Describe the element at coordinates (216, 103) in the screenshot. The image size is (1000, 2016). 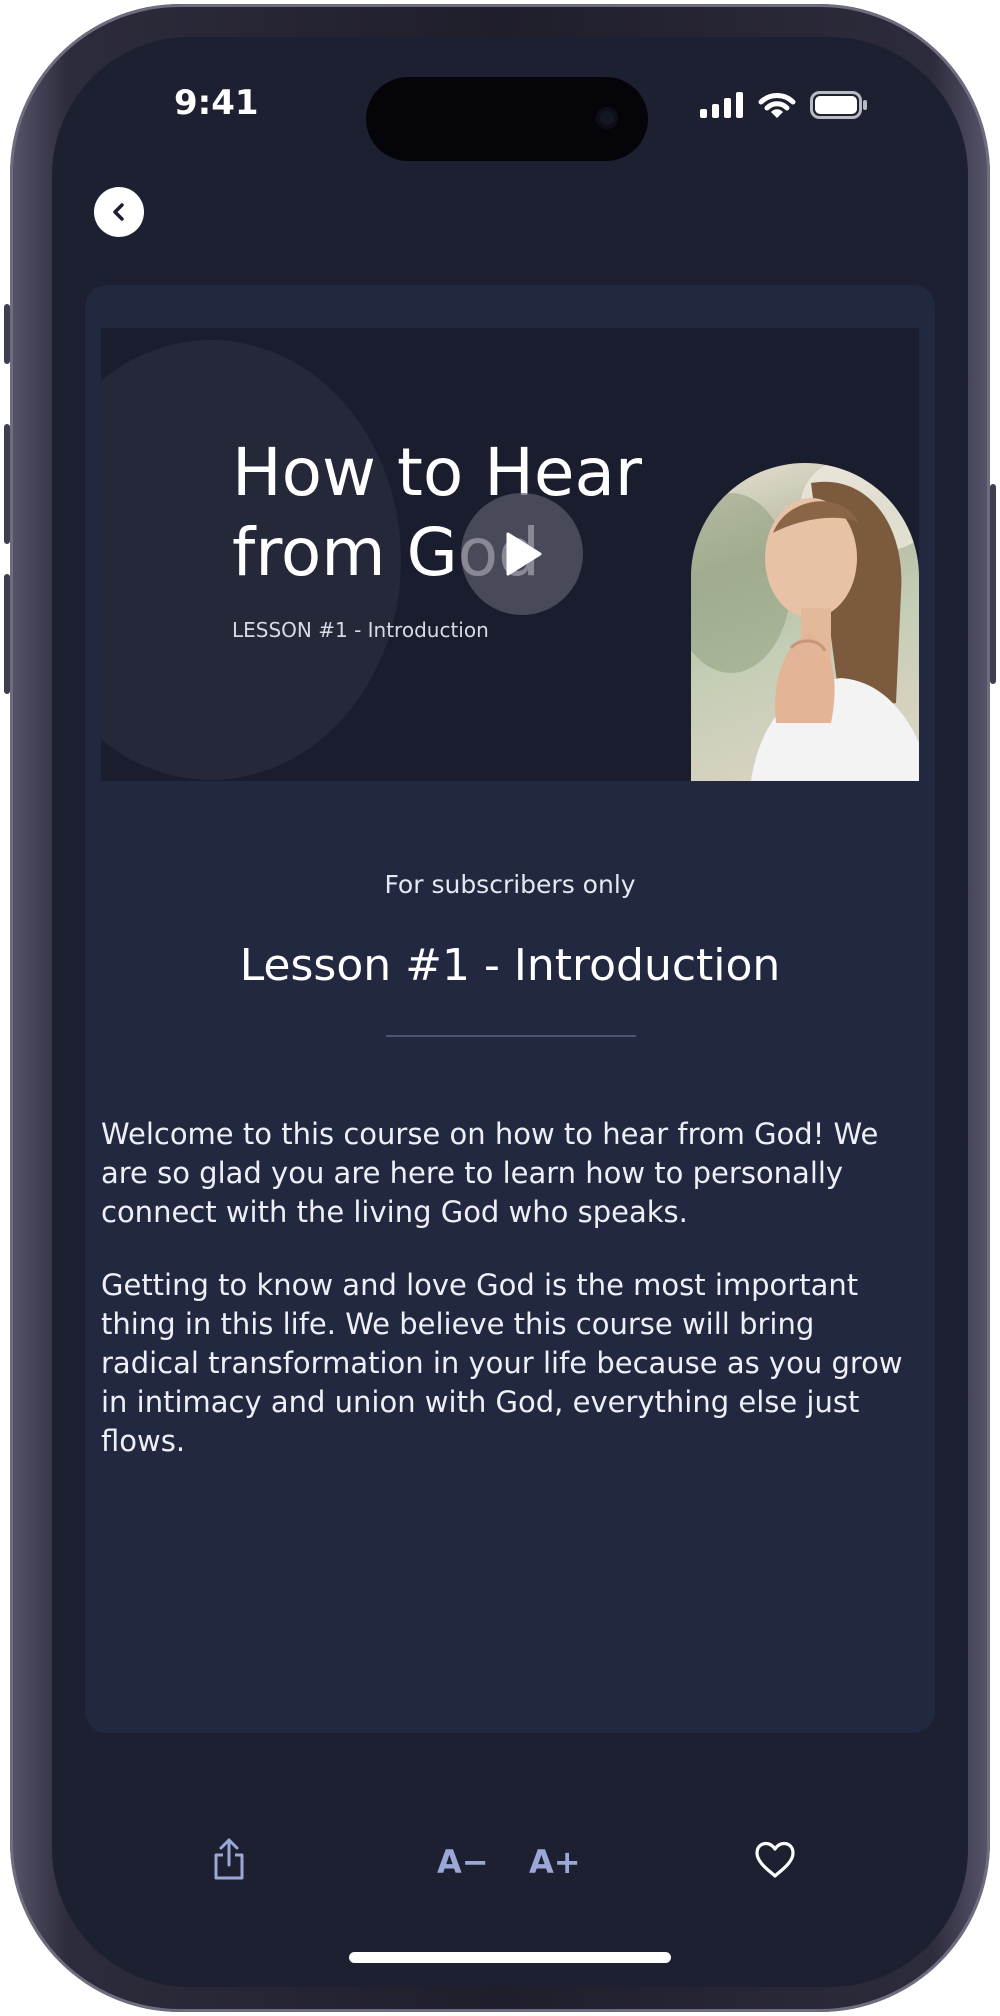
I see `status-time: 9:41` at that location.